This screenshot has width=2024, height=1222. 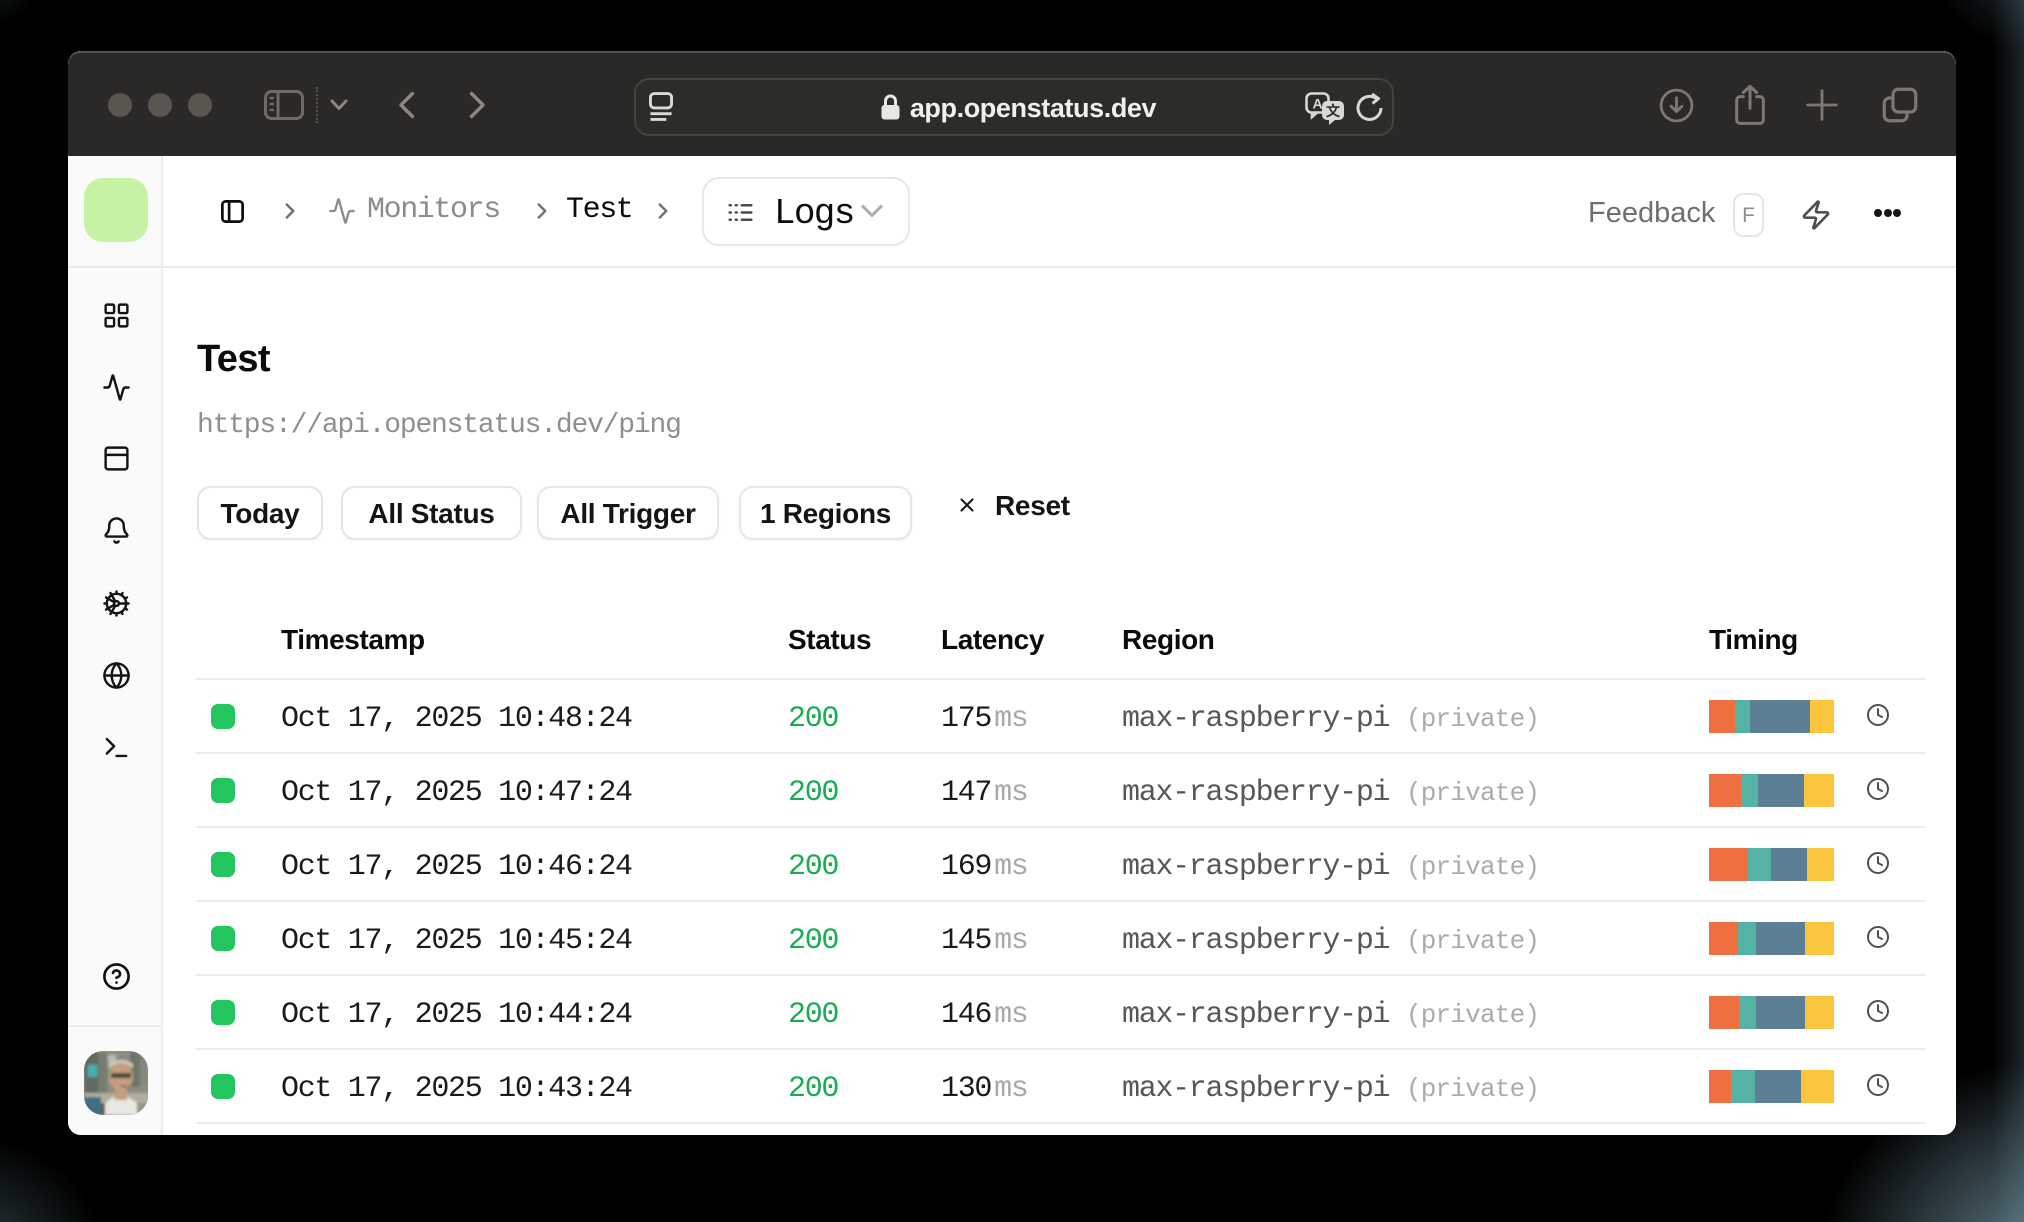 What do you see at coordinates (1317, 104) in the screenshot?
I see `svg-text: A` at bounding box center [1317, 104].